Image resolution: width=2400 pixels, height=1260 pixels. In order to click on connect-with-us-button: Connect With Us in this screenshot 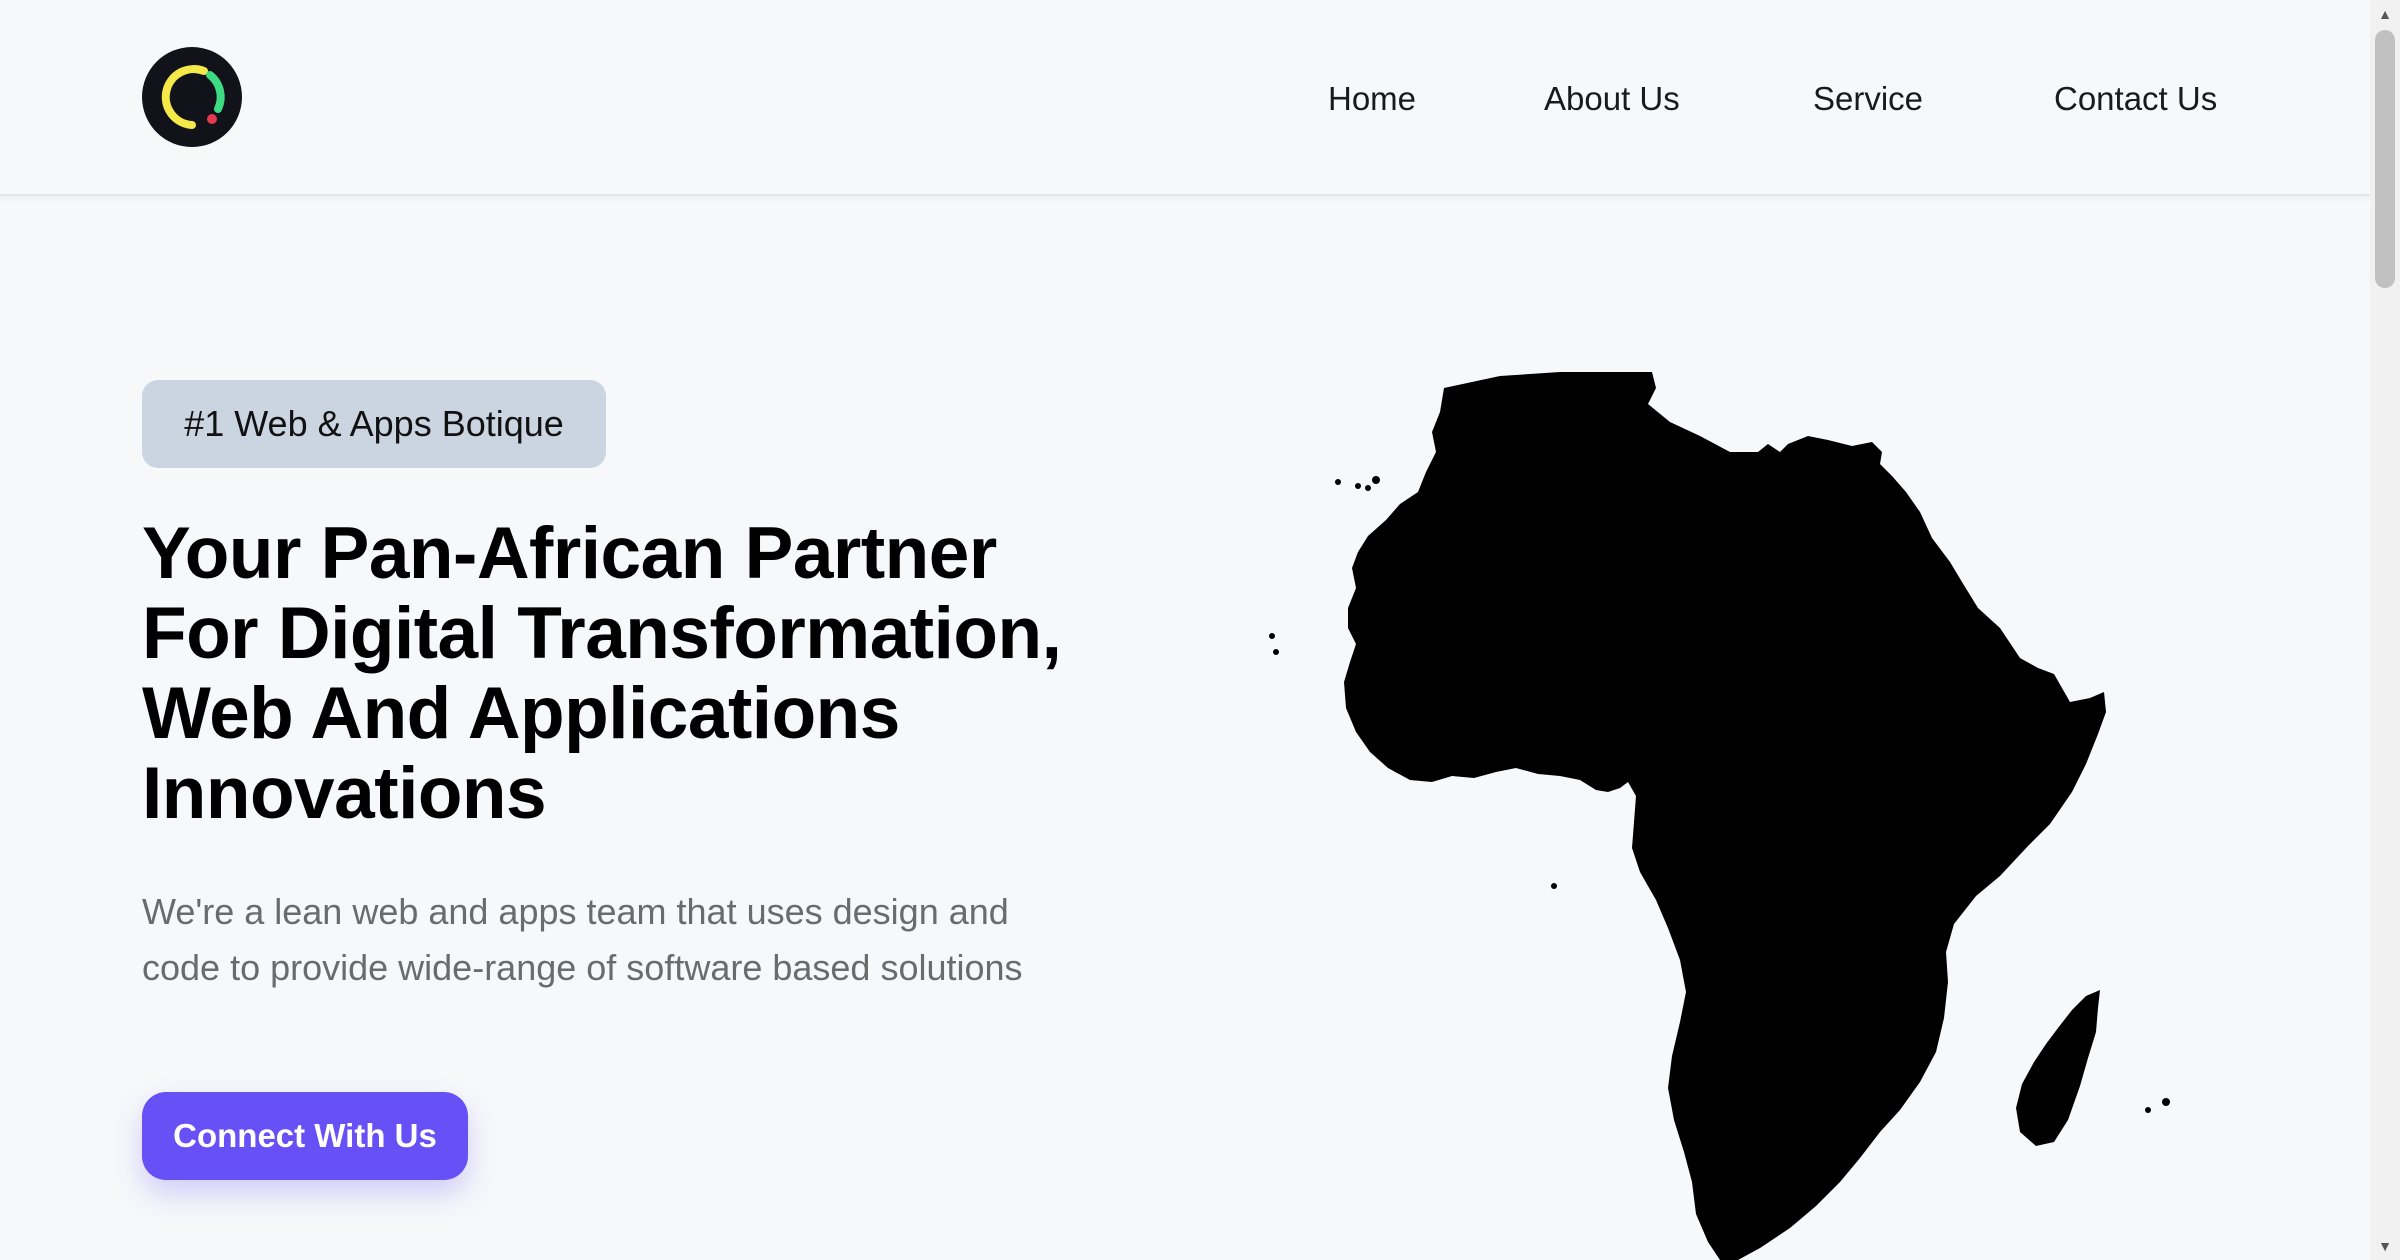, I will do `click(305, 1136)`.